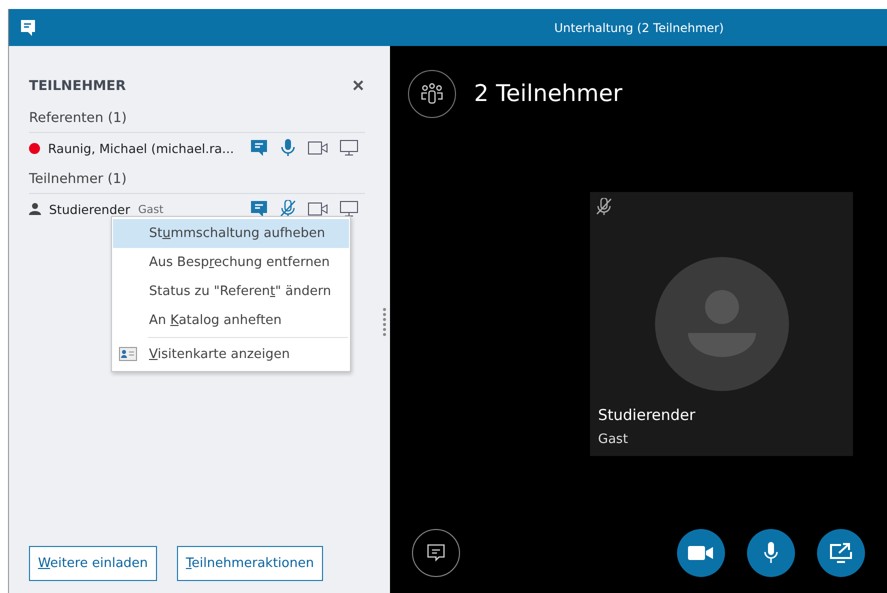  Describe the element at coordinates (28, 27) in the screenshot. I see `chat-app-icon` at that location.